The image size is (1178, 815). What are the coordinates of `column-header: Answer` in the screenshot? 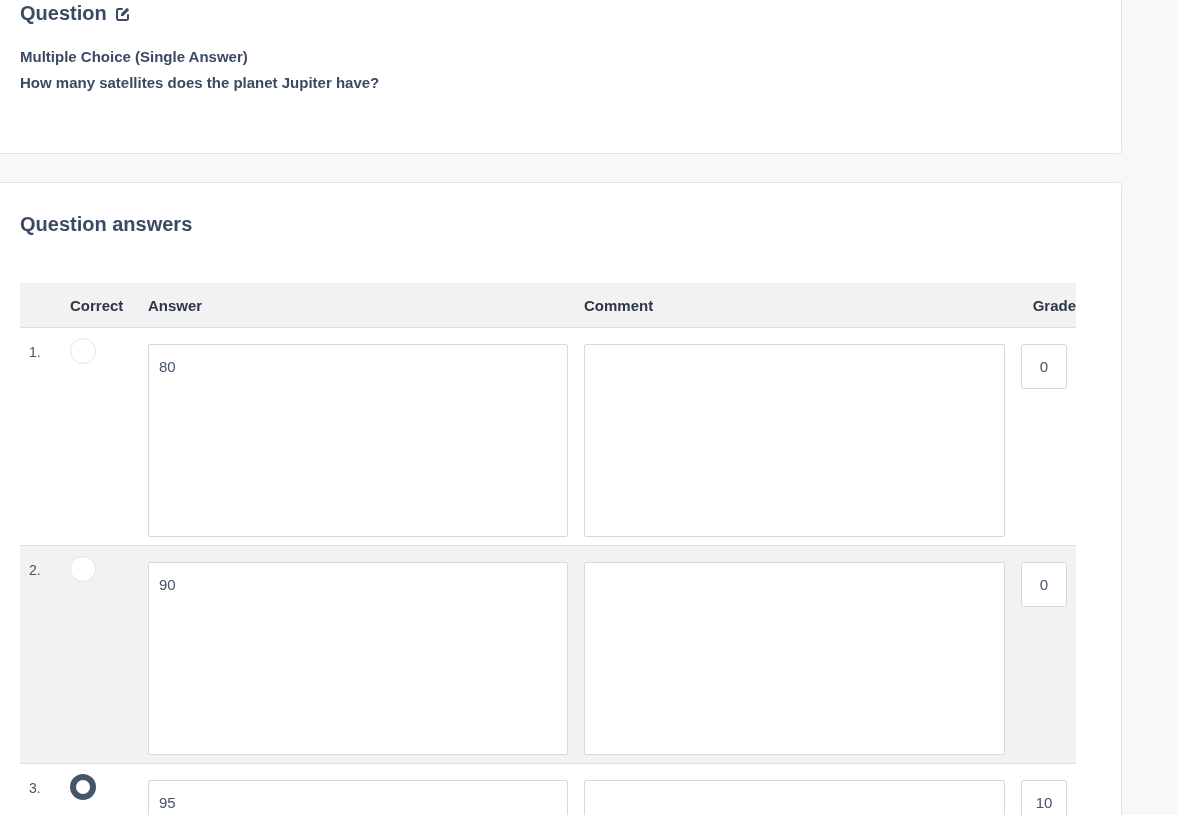 It's located at (176, 305).